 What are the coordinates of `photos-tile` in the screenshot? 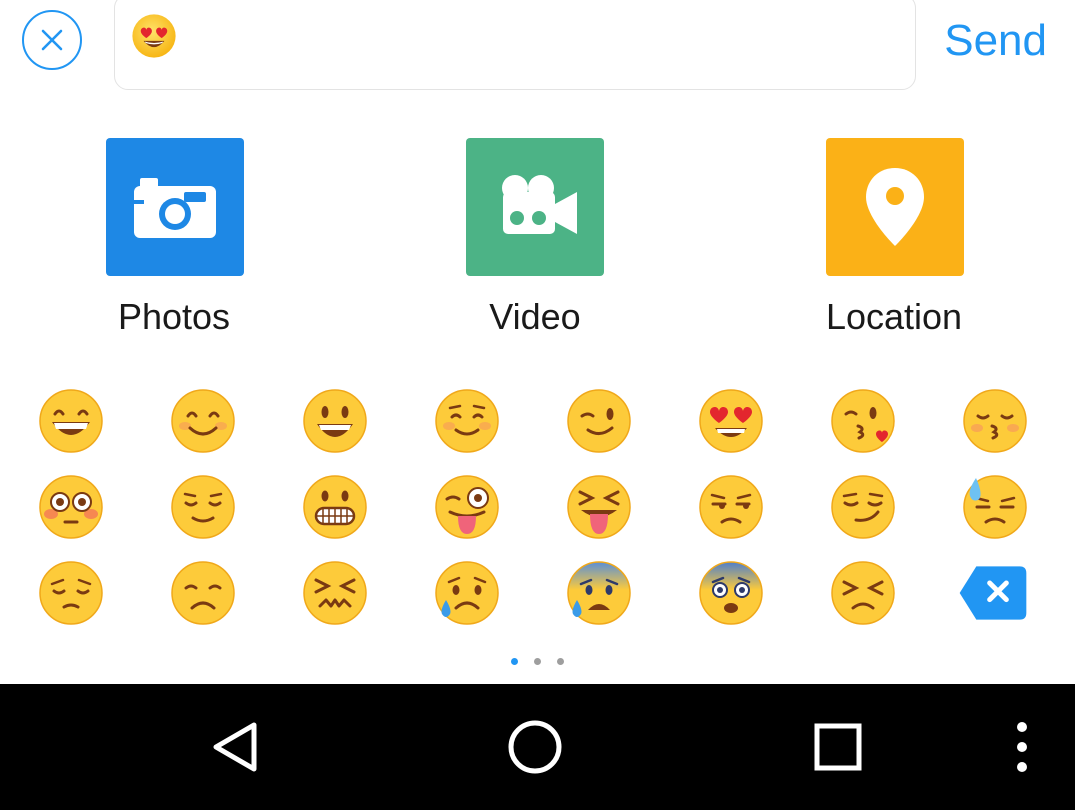 It's located at (175, 207).